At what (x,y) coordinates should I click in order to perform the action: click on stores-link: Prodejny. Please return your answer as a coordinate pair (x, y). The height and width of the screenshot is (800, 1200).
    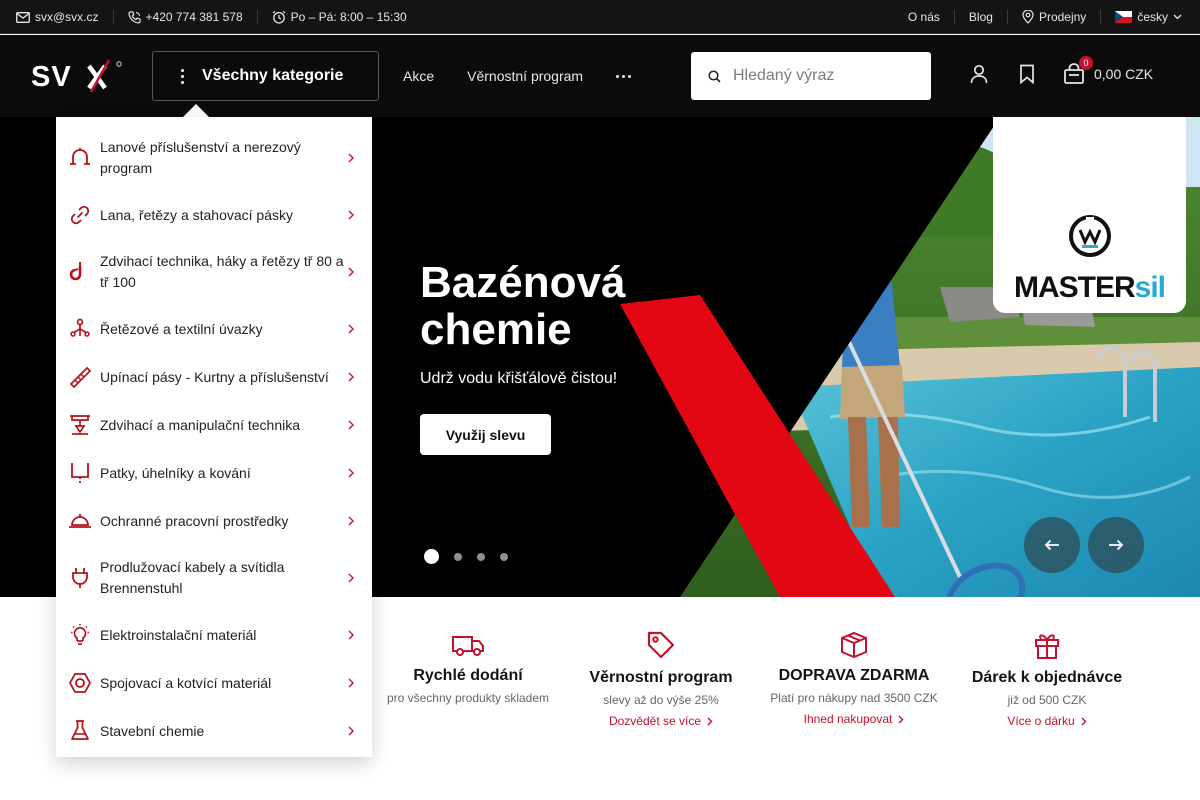
    Looking at the image, I should click on (1054, 17).